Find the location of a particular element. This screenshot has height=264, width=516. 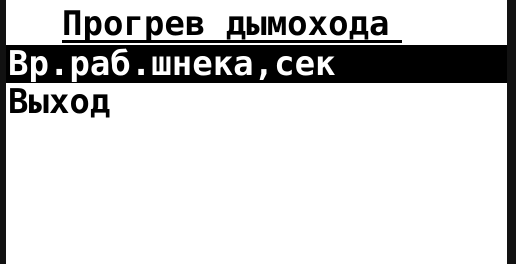

screen-bezel-right is located at coordinates (511, 132).